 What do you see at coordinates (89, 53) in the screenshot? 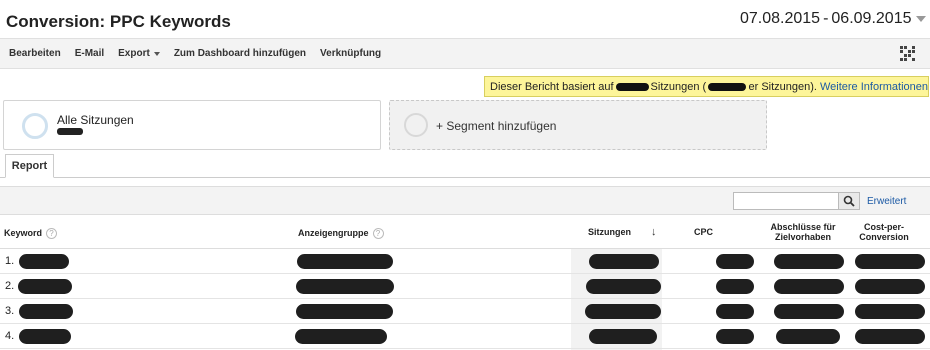
I see `email-button: E-Mail` at bounding box center [89, 53].